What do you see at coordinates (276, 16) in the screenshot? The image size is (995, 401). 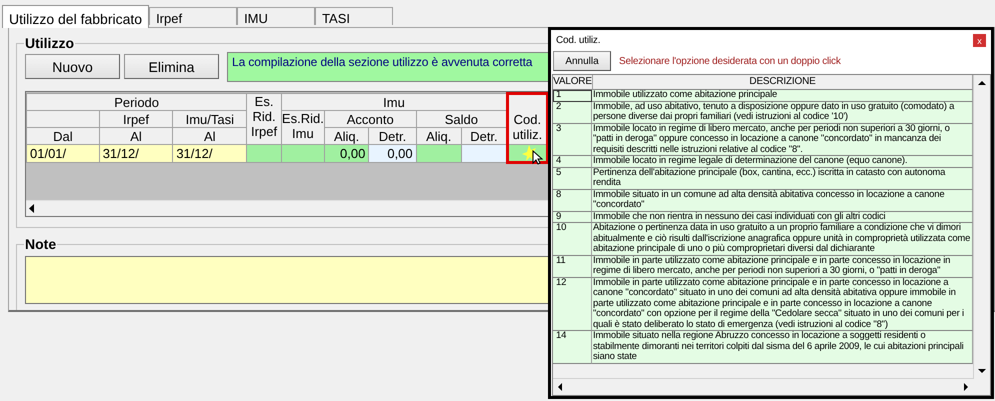 I see `tab: IMU` at bounding box center [276, 16].